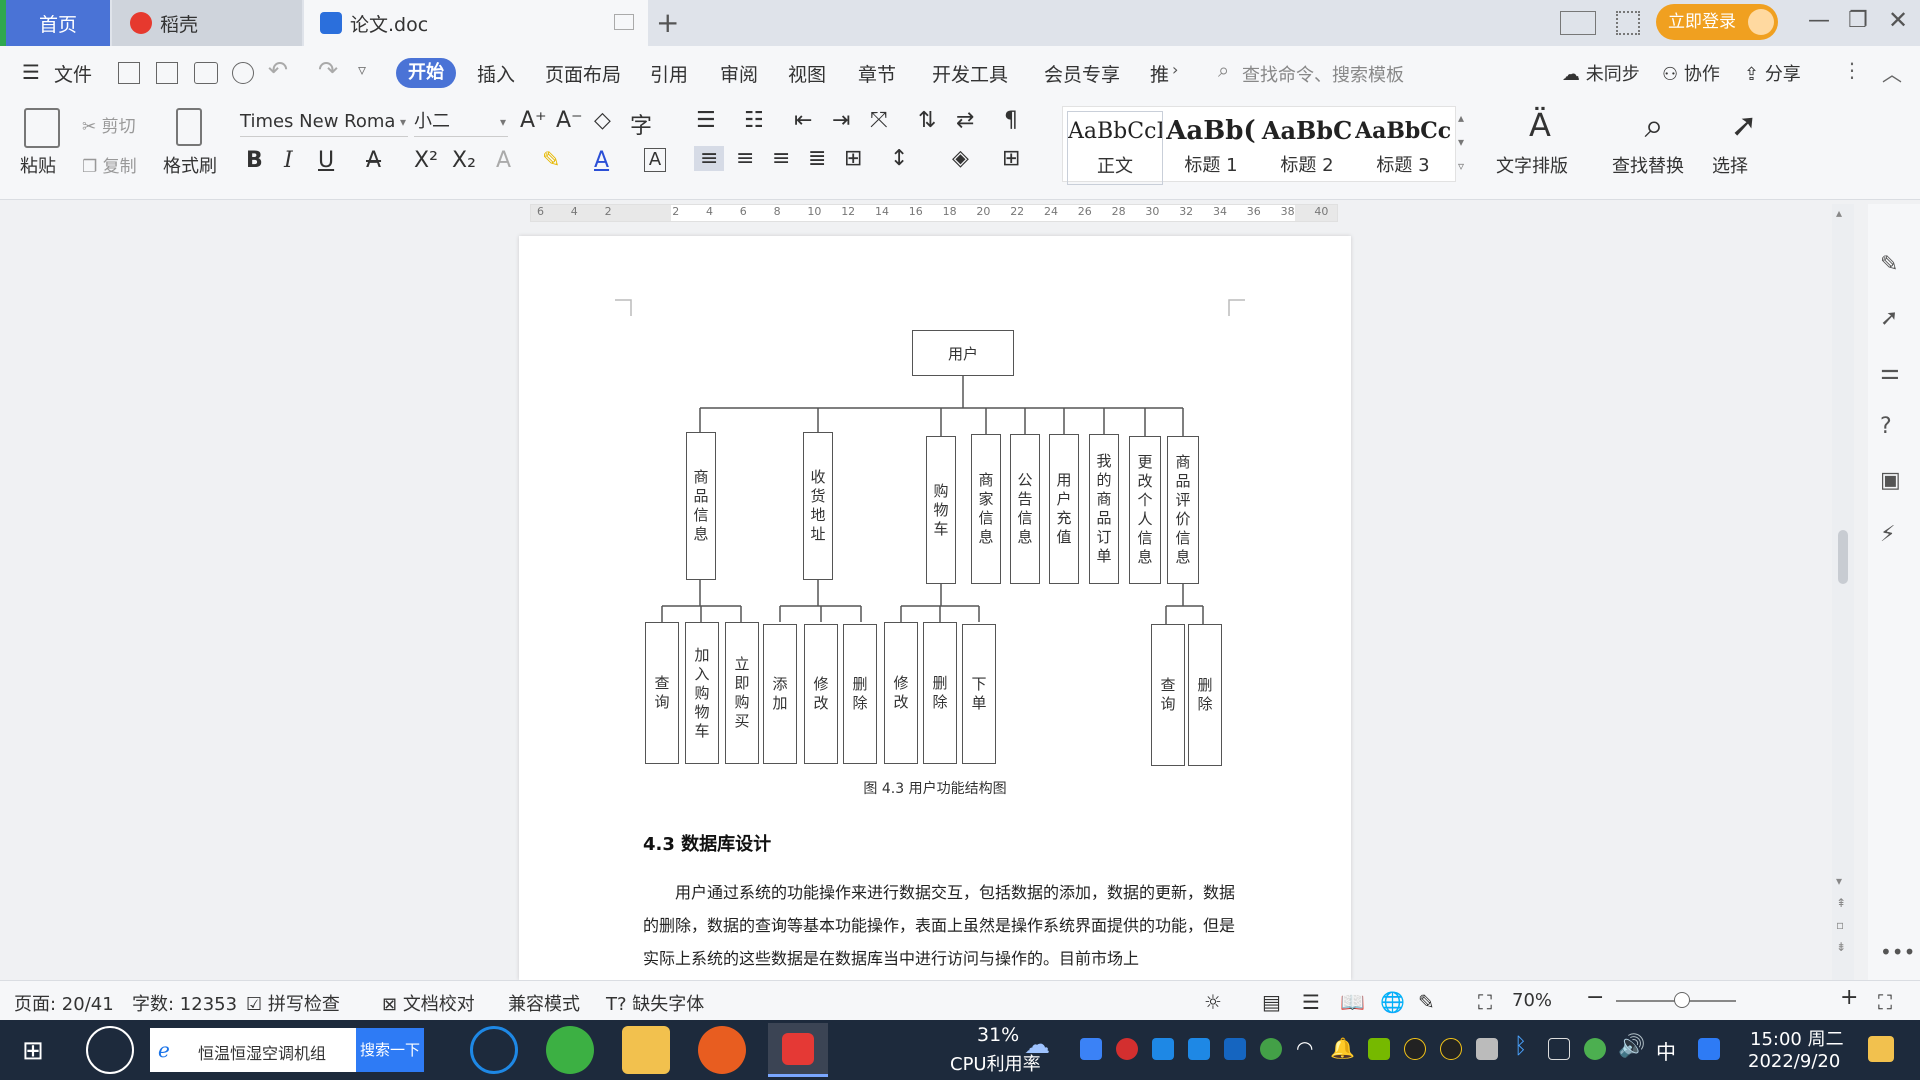 The width and height of the screenshot is (1920, 1080). I want to click on layout-icon, so click(1578, 23).